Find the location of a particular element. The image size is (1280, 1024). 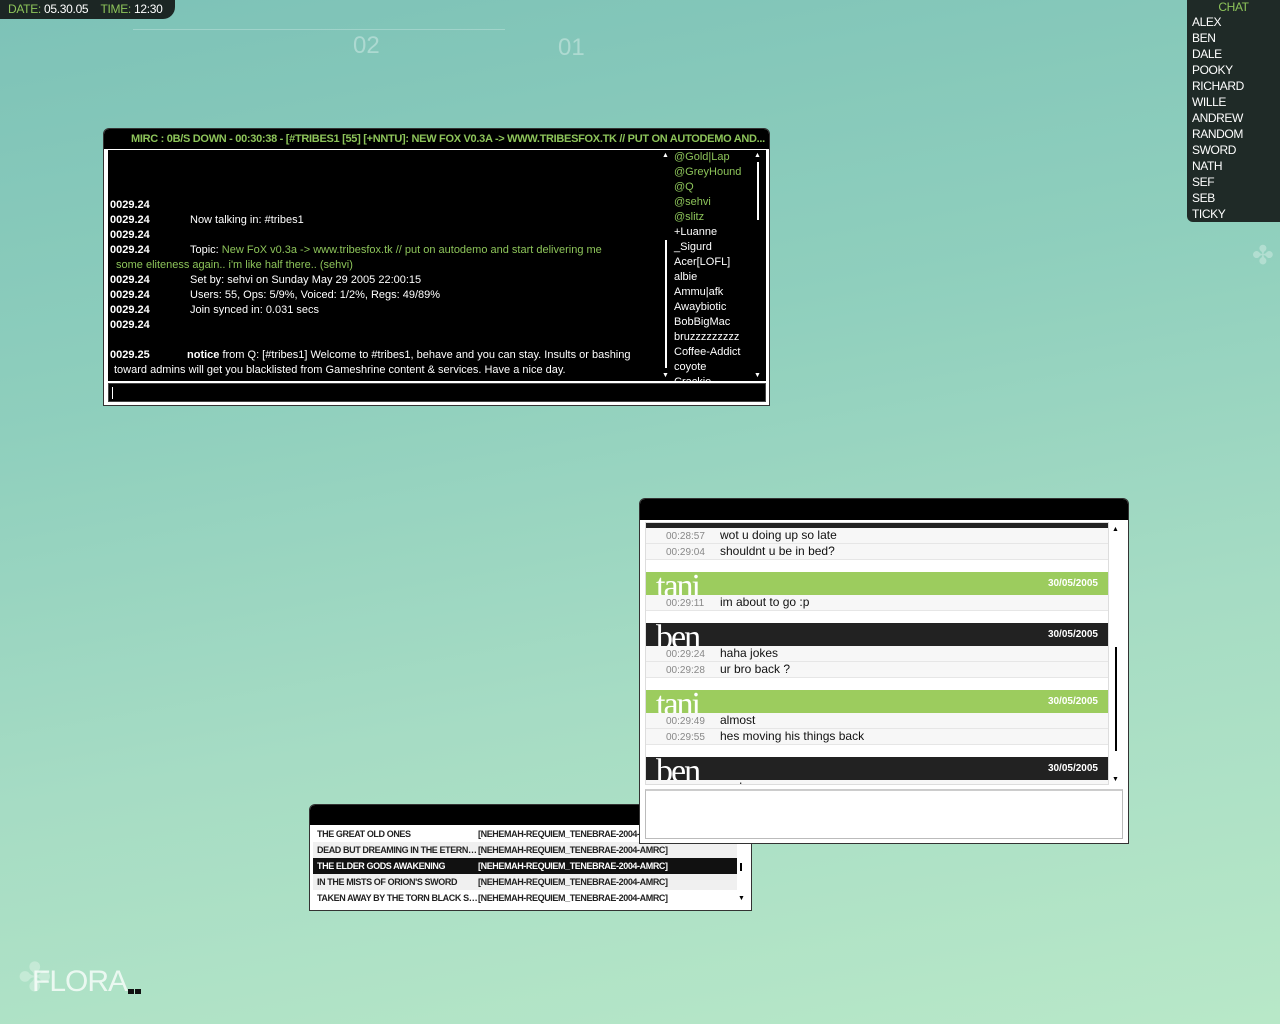

buddy-item: SEF is located at coordinates (1233, 182).